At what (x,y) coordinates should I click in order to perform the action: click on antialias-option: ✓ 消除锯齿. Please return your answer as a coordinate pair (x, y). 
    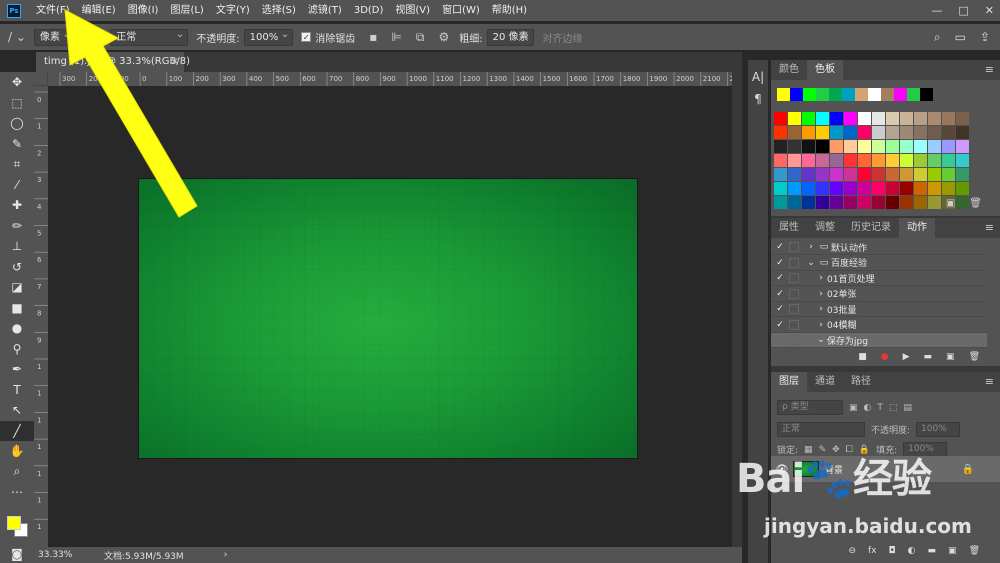
    Looking at the image, I should click on (328, 37).